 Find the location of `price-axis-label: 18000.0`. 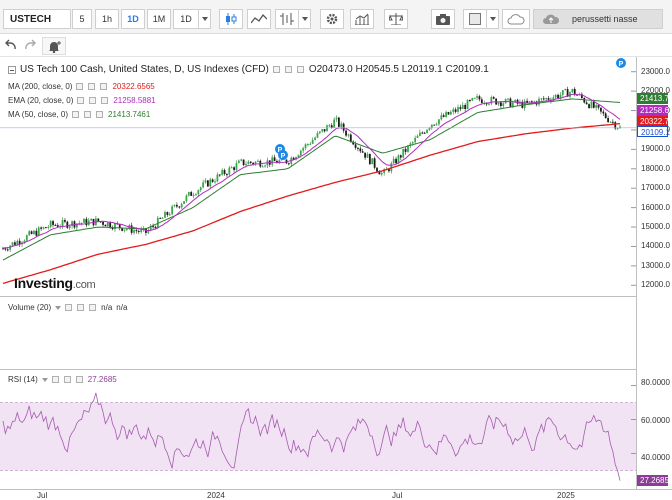

price-axis-label: 18000.0 is located at coordinates (655, 168).